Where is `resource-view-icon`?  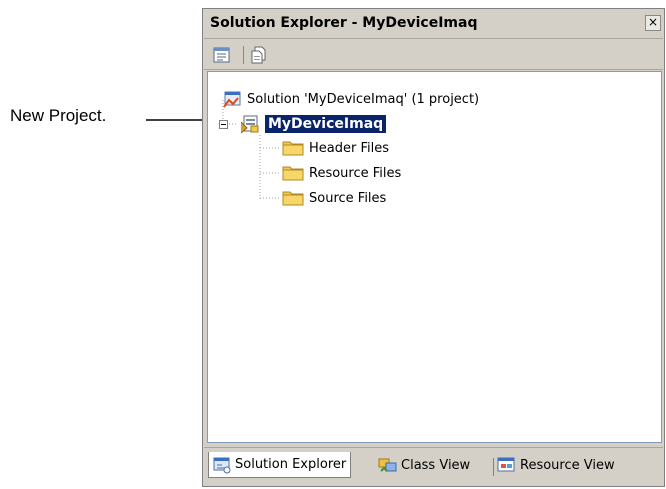 resource-view-icon is located at coordinates (506, 464).